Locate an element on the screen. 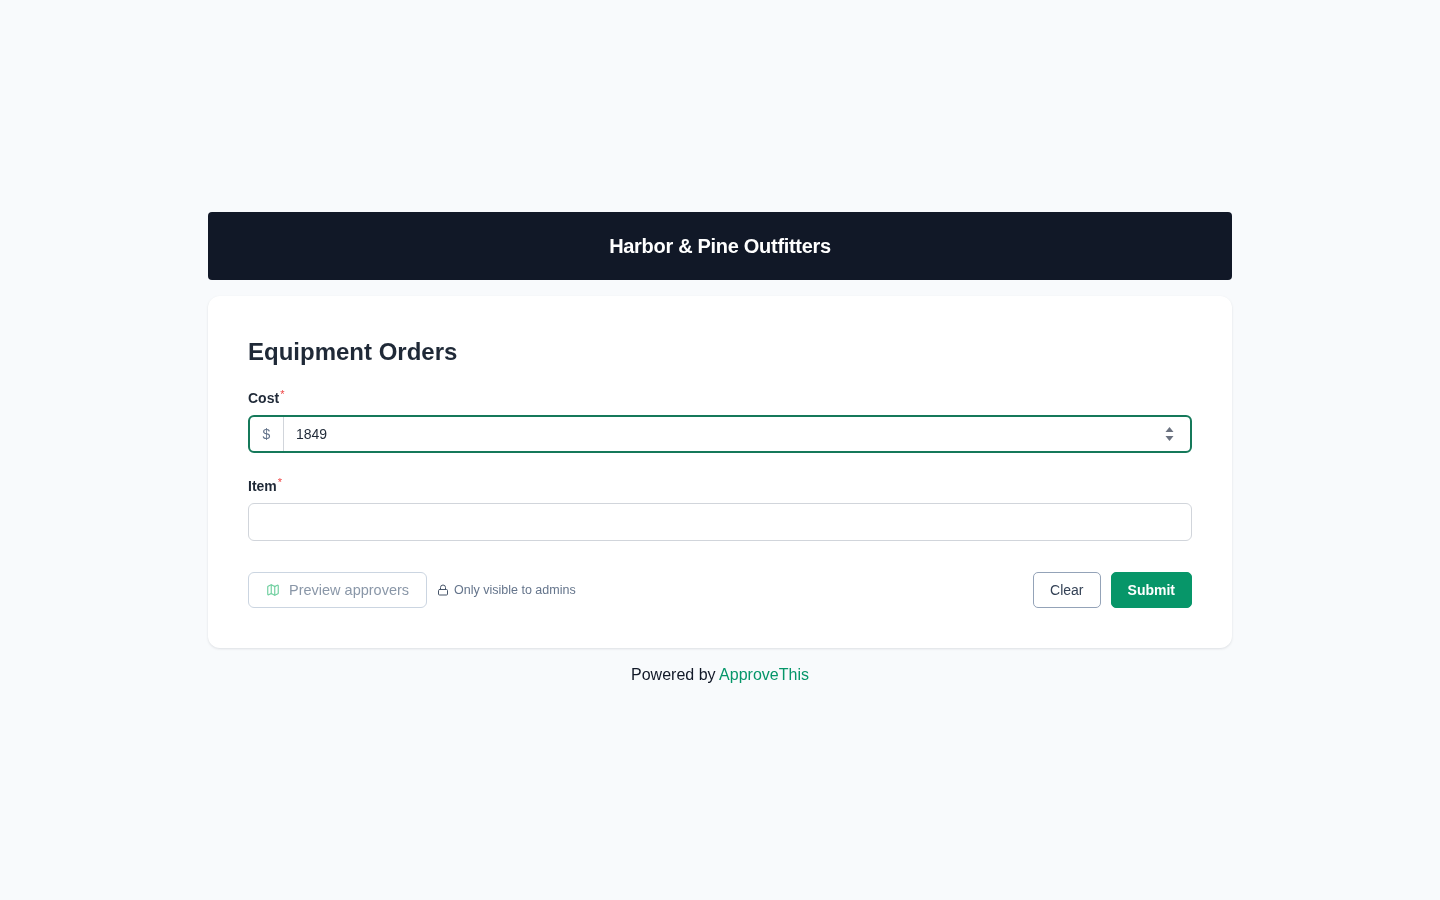 The height and width of the screenshot is (900, 1440). visibility-note: Only visible to admins is located at coordinates (515, 590).